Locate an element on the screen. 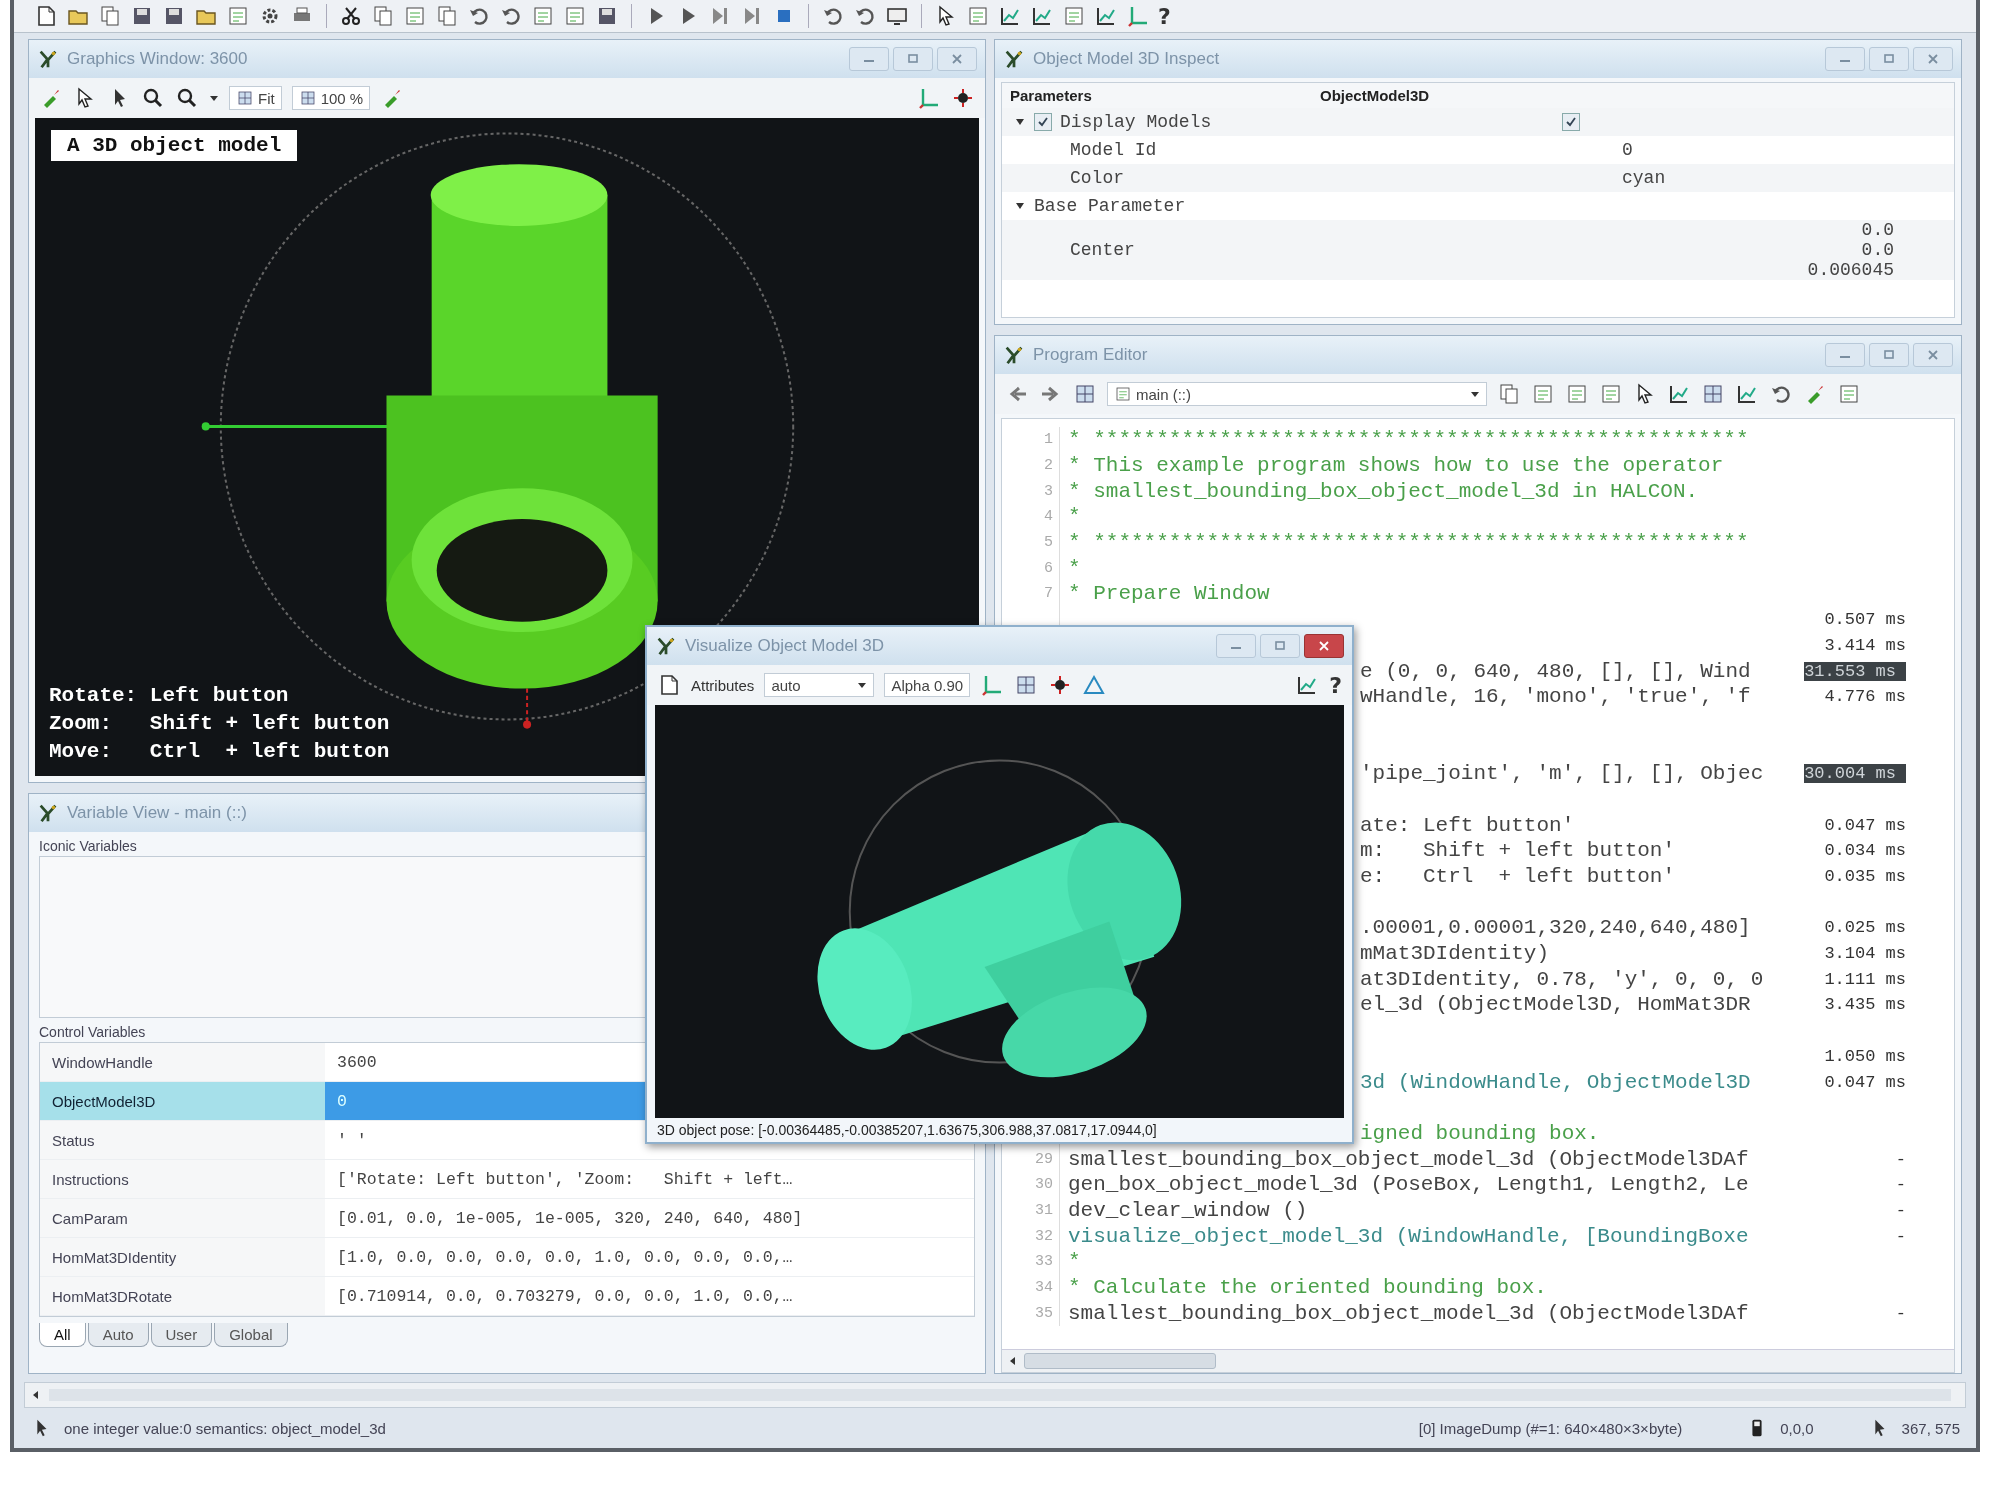  light-icon is located at coordinates (963, 98).